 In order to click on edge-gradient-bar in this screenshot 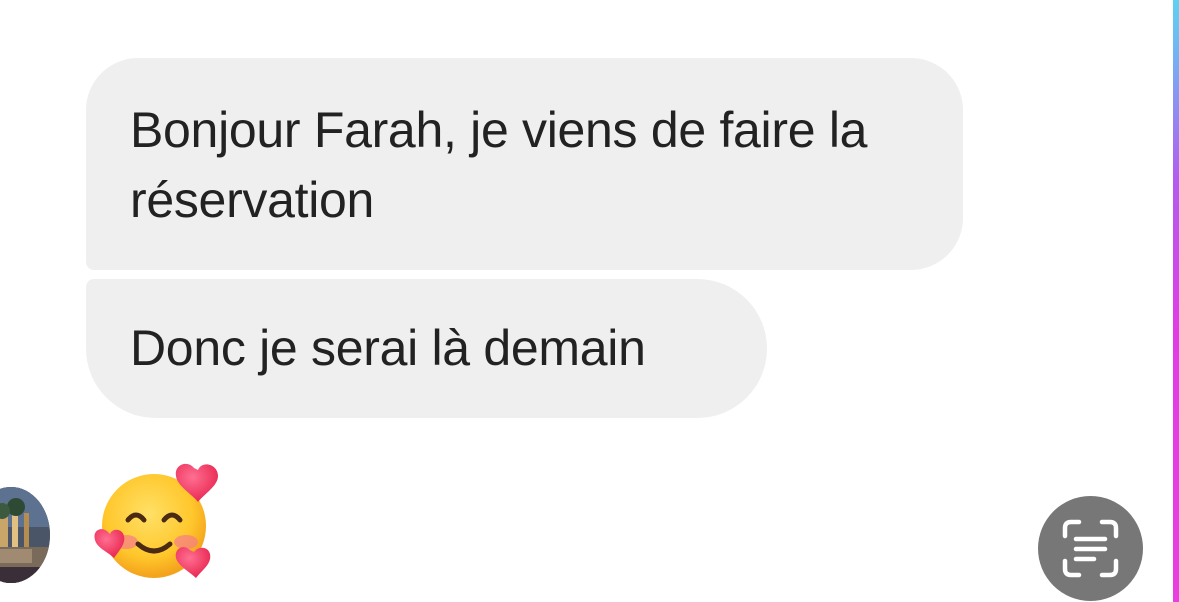, I will do `click(1176, 301)`.